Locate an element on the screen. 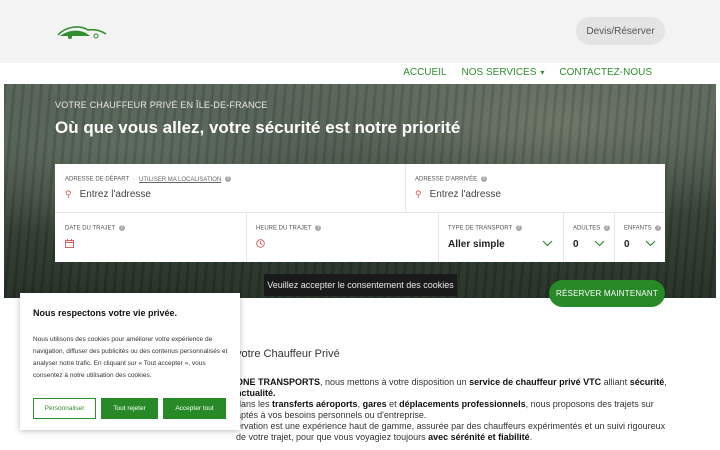 This screenshot has height=450, width=720. company-name: ONE TRANSPORTS is located at coordinates (278, 382).